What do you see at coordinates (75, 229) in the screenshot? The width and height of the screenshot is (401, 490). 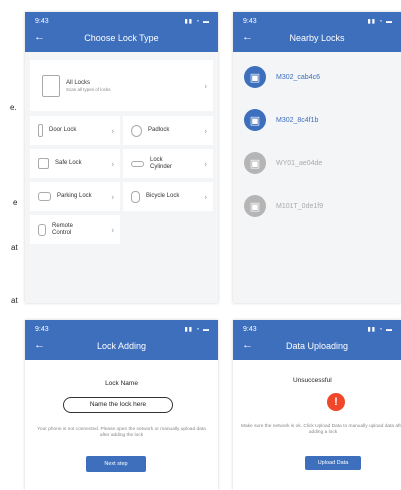 I see `remote-control-card: Remote Control ›` at bounding box center [75, 229].